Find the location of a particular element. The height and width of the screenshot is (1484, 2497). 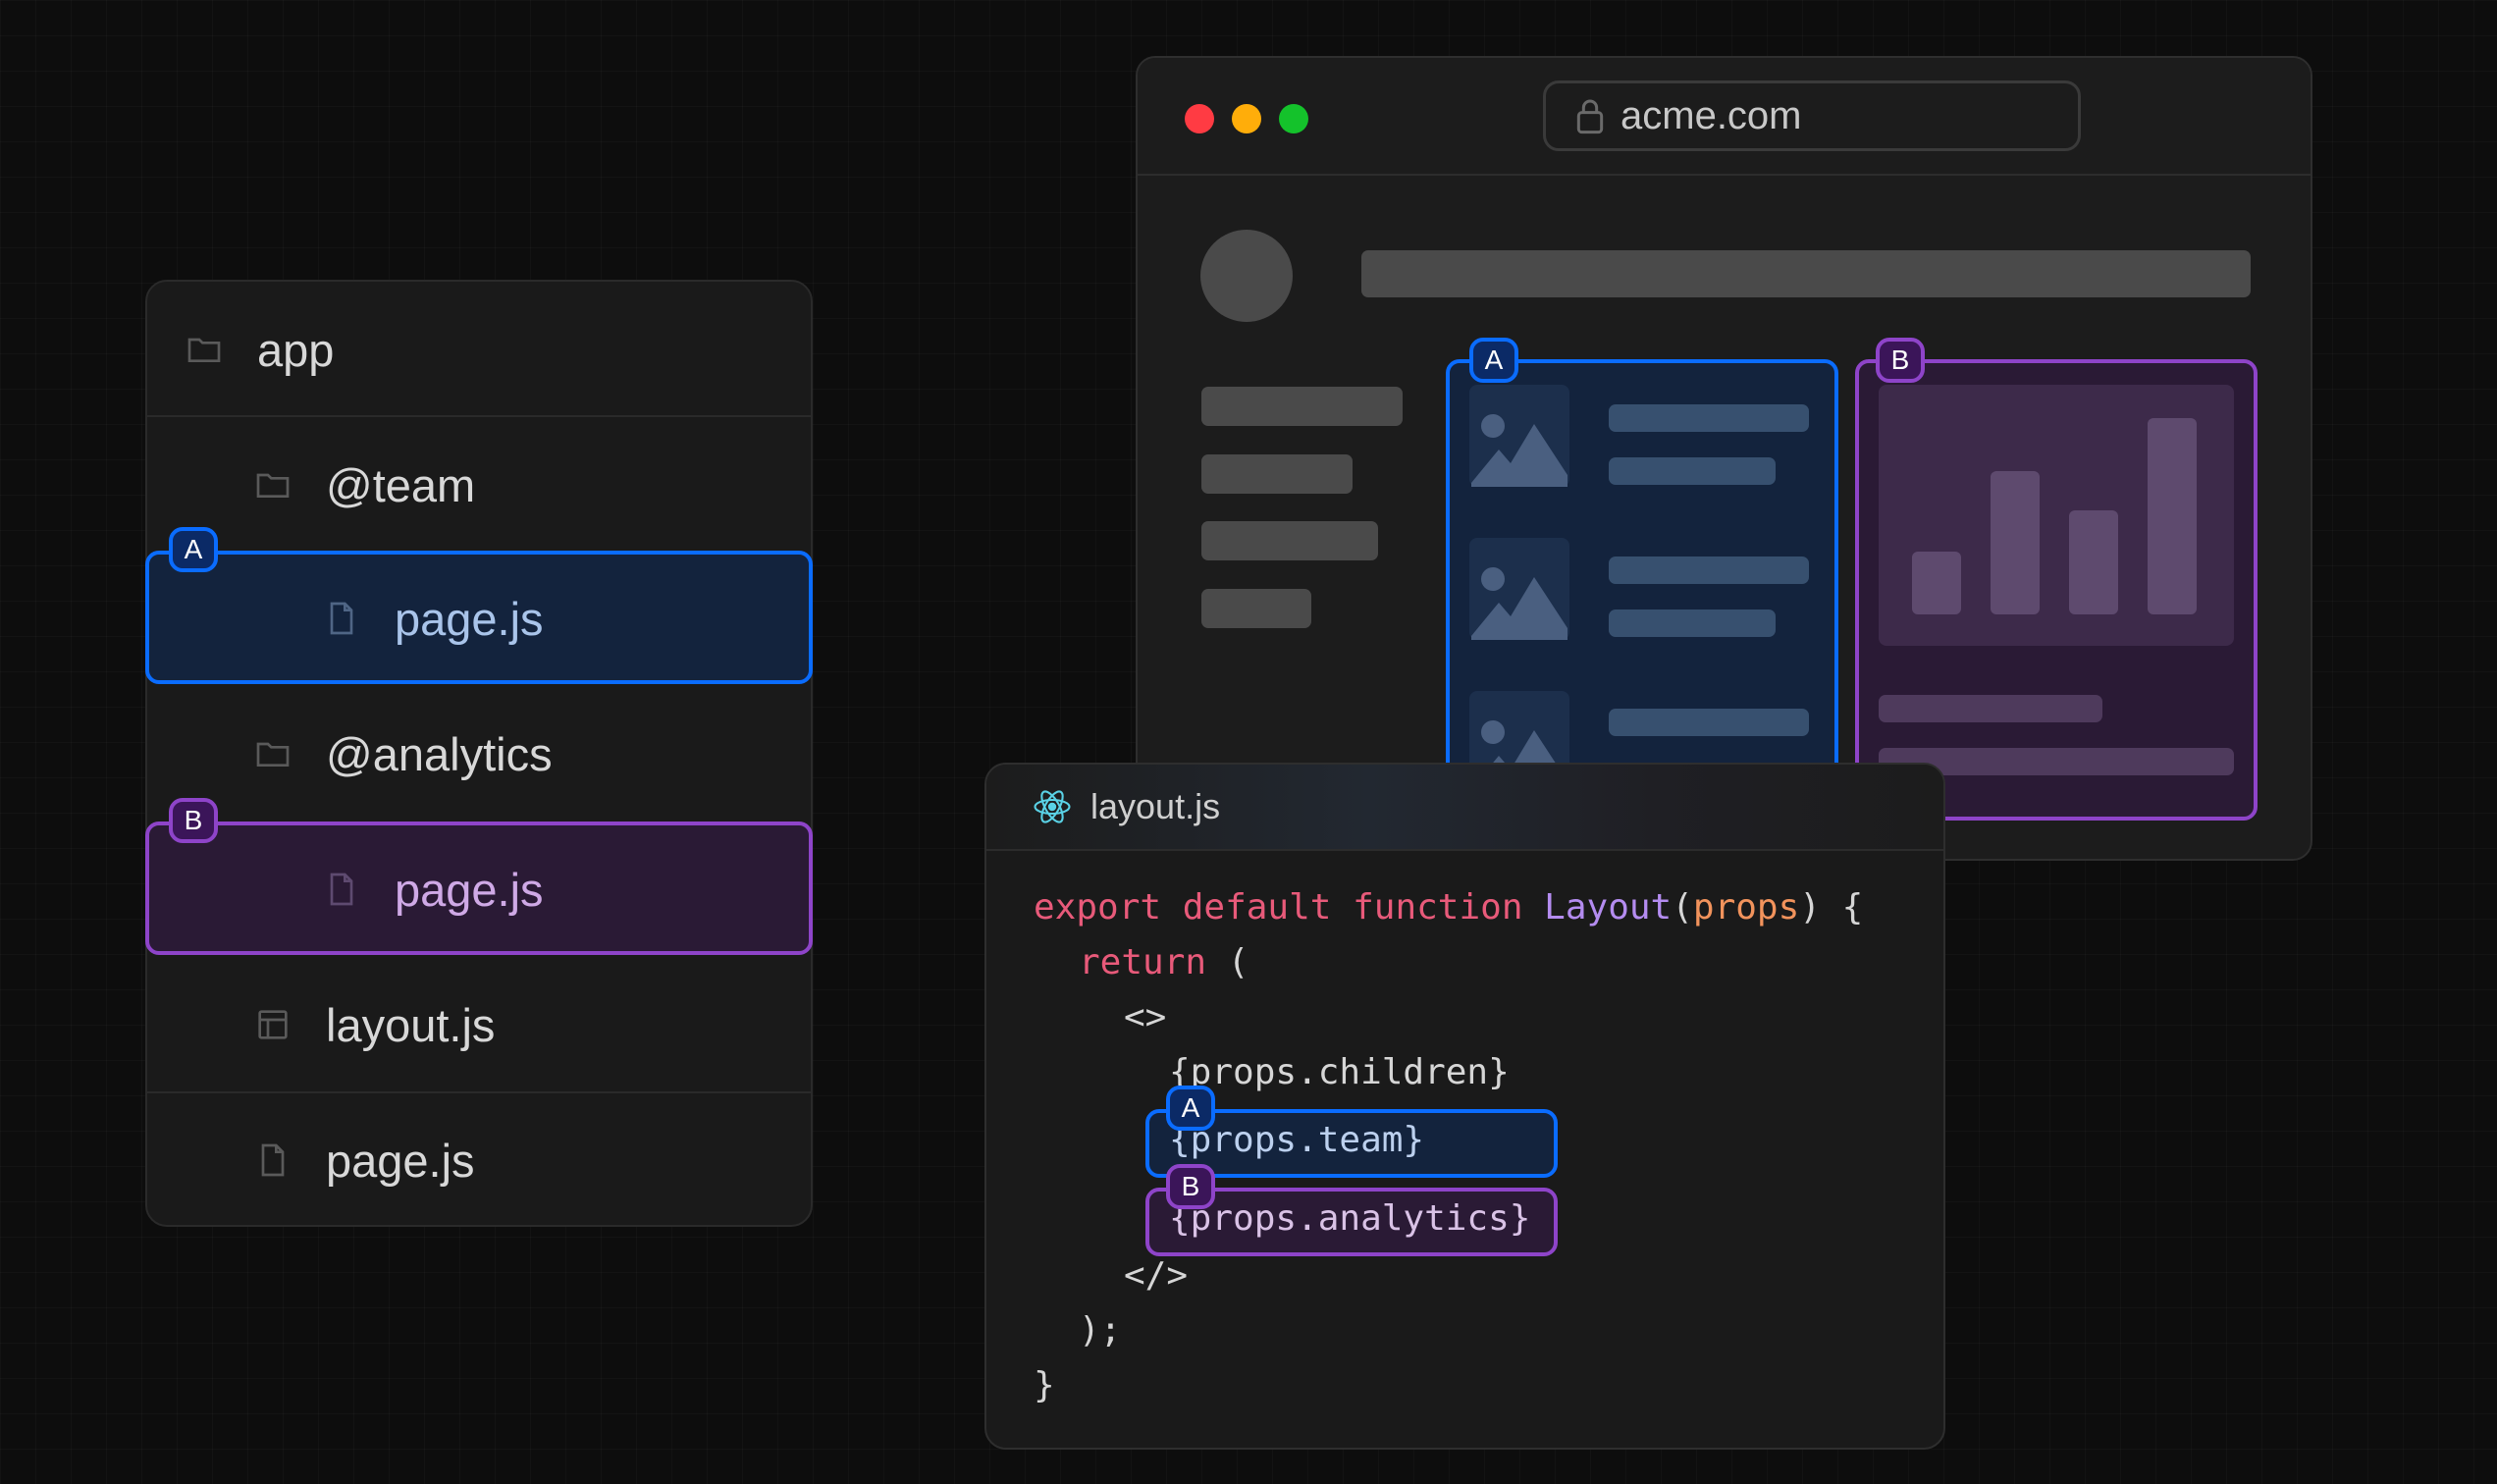

url-text: acme.com is located at coordinates (1711, 115).